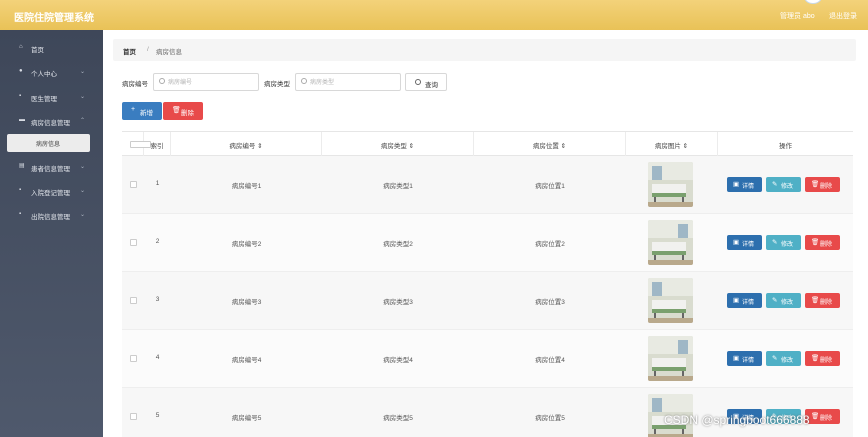 This screenshot has width=868, height=437. I want to click on sidebar-item-label: 病房信息管理, so click(50, 123).